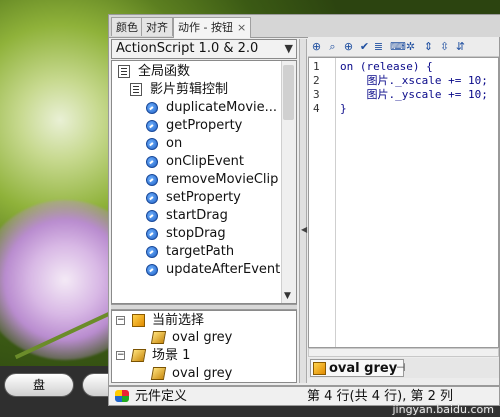  Describe the element at coordinates (122, 396) in the screenshot. I see `symbol-definitions-icon` at that location.